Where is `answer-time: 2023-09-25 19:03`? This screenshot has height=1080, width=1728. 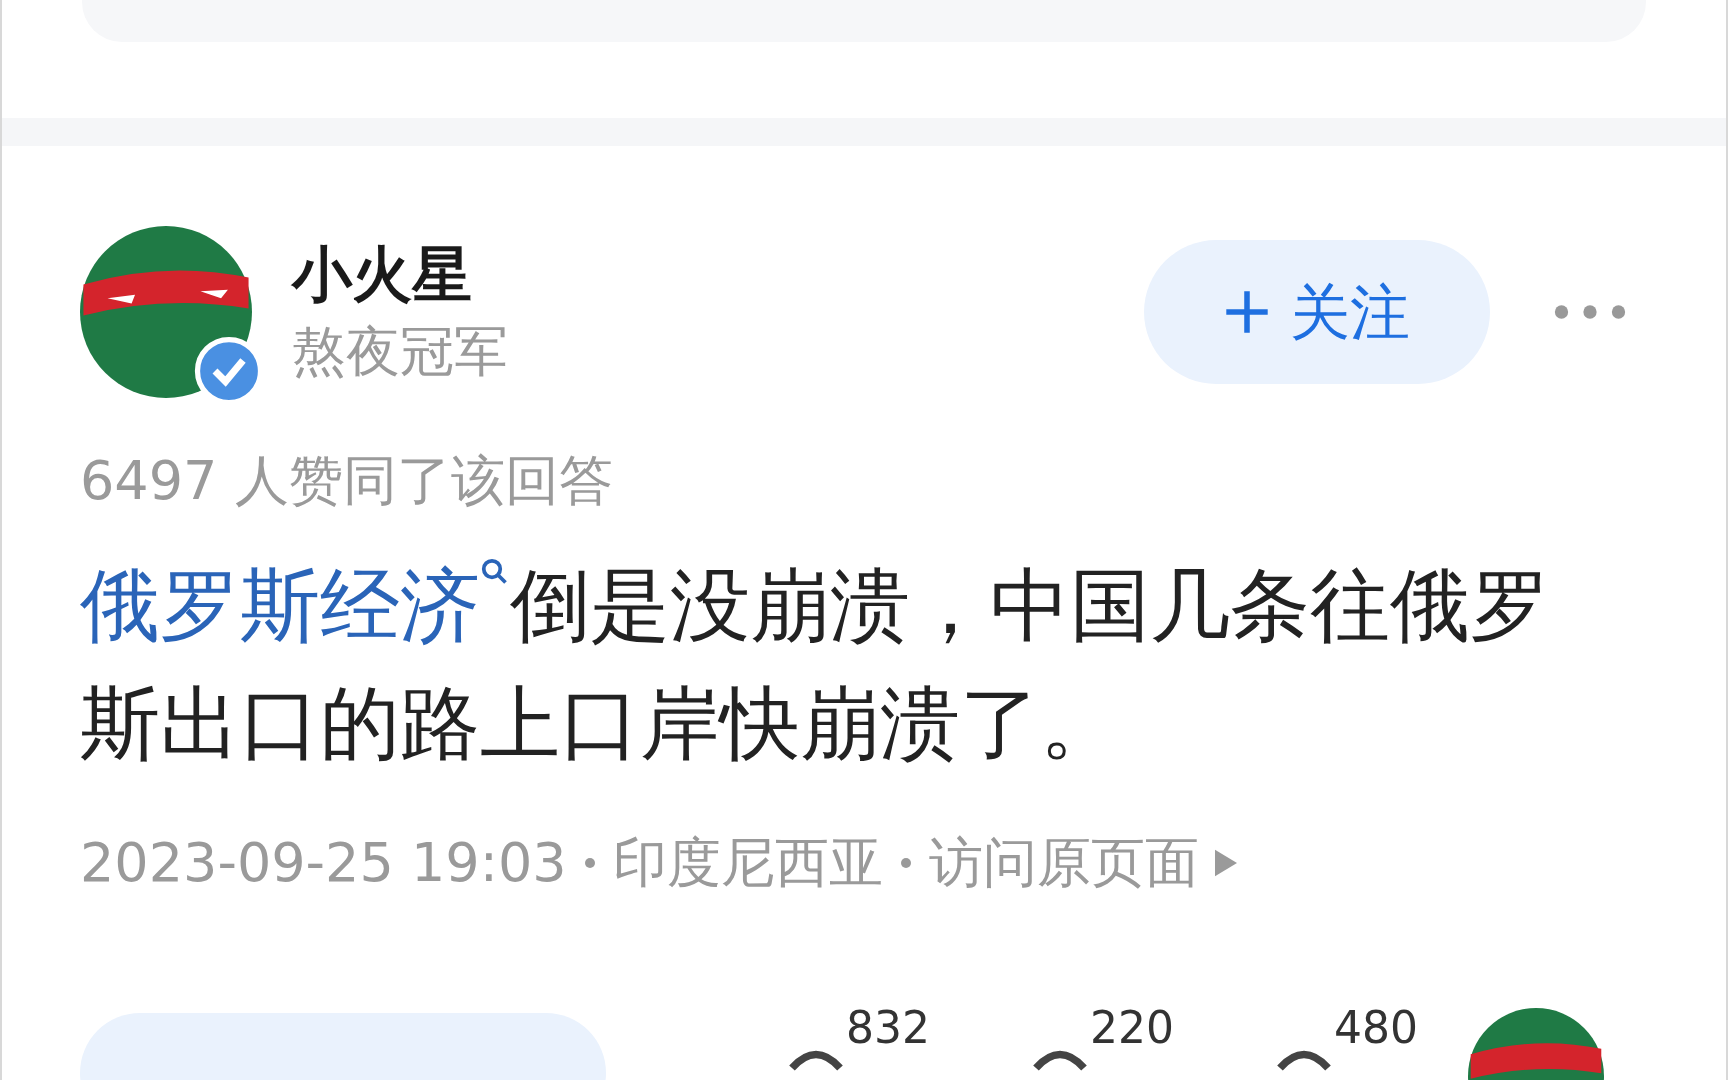
answer-time: 2023-09-25 19:03 is located at coordinates (323, 863).